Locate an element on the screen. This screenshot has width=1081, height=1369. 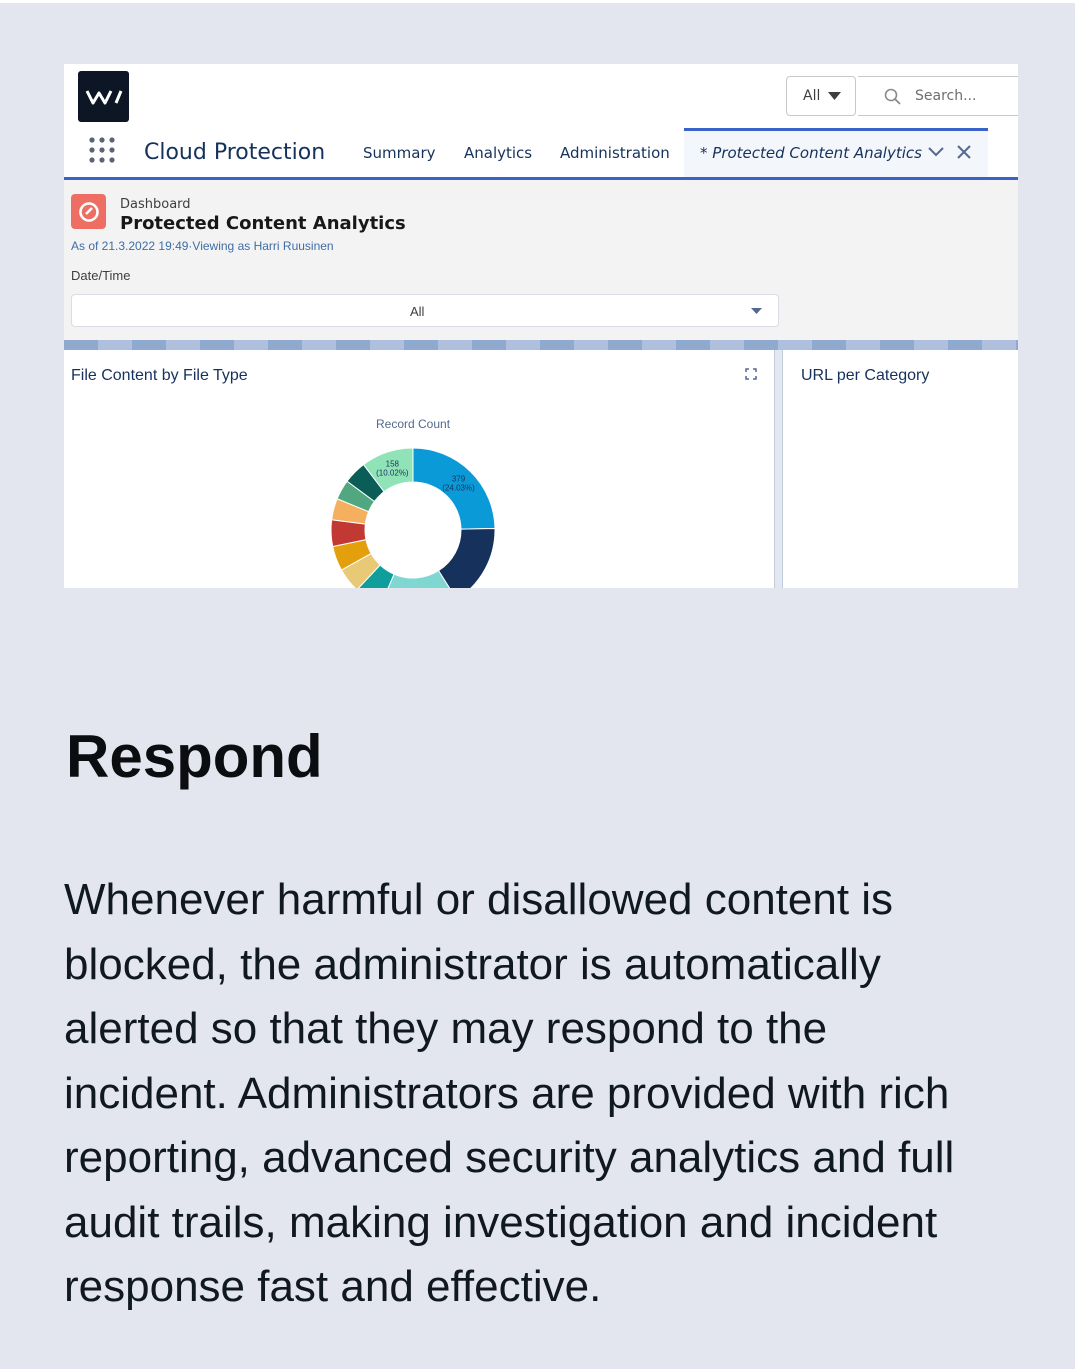
right-edge is located at coordinates (1078, 684).